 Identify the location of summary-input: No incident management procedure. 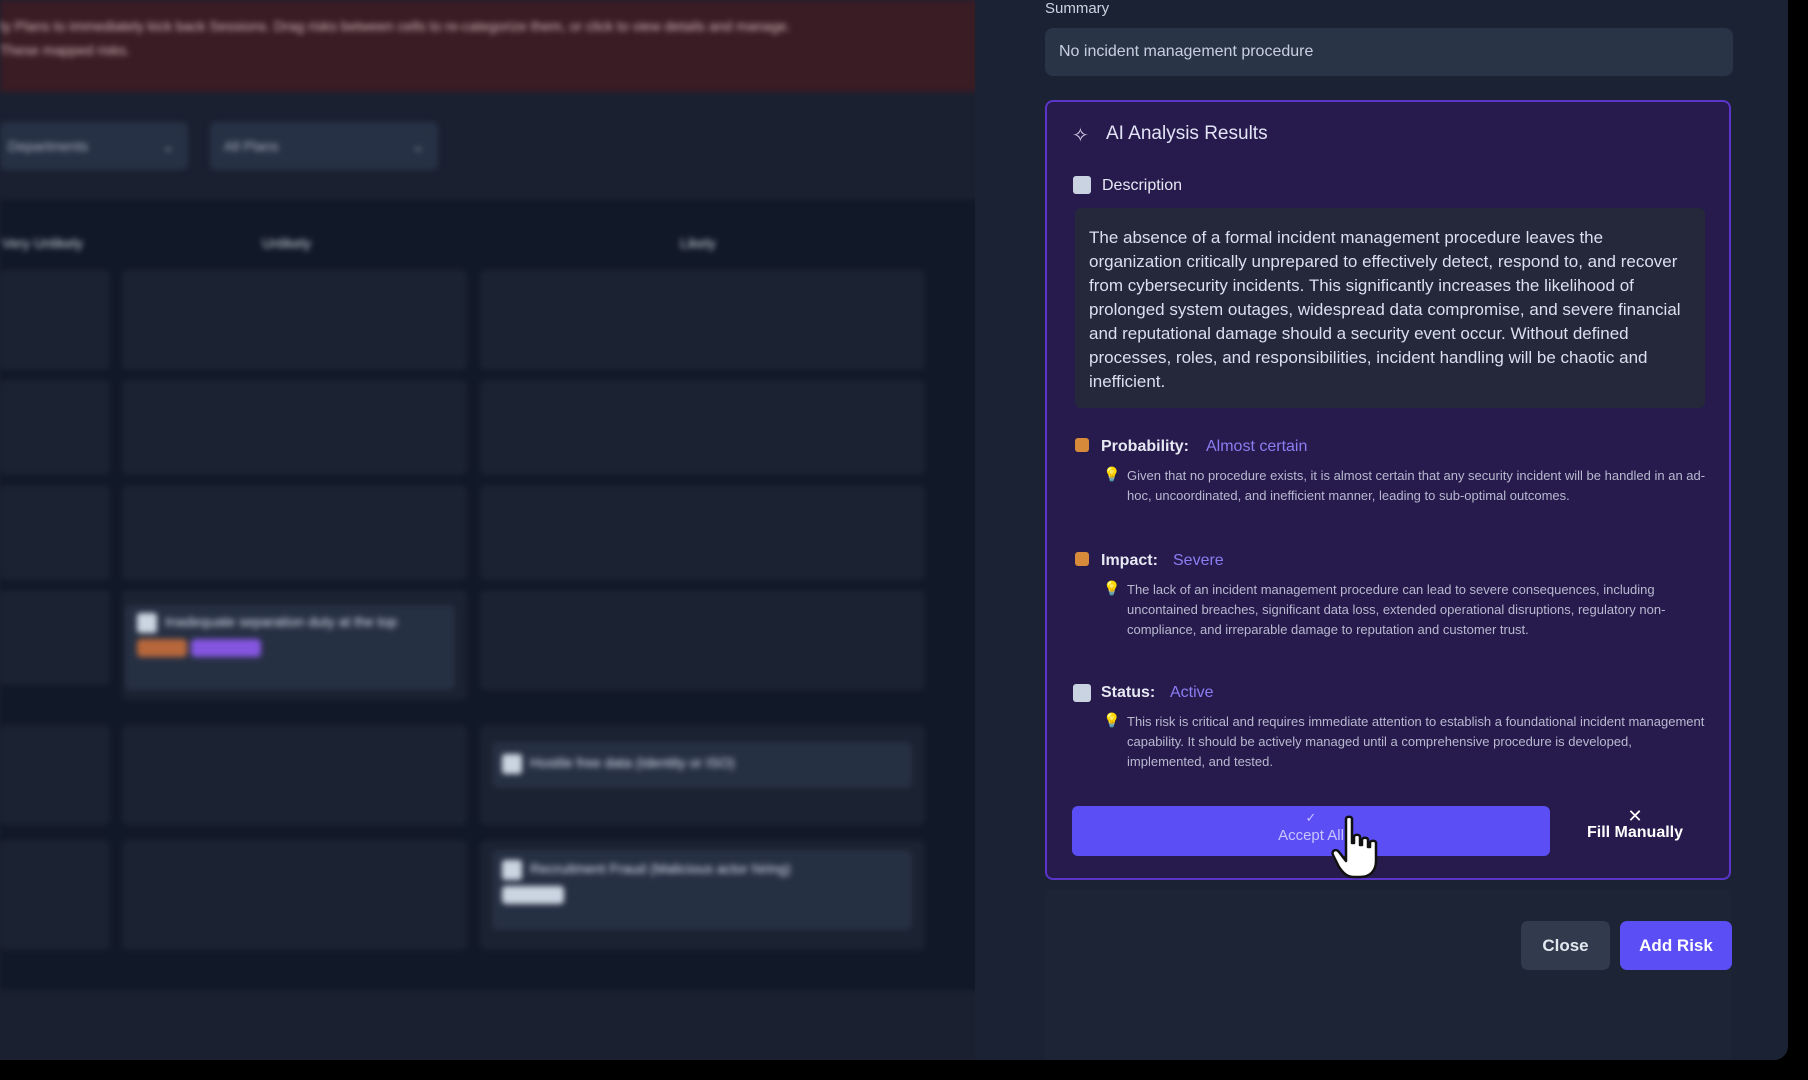
(1389, 52).